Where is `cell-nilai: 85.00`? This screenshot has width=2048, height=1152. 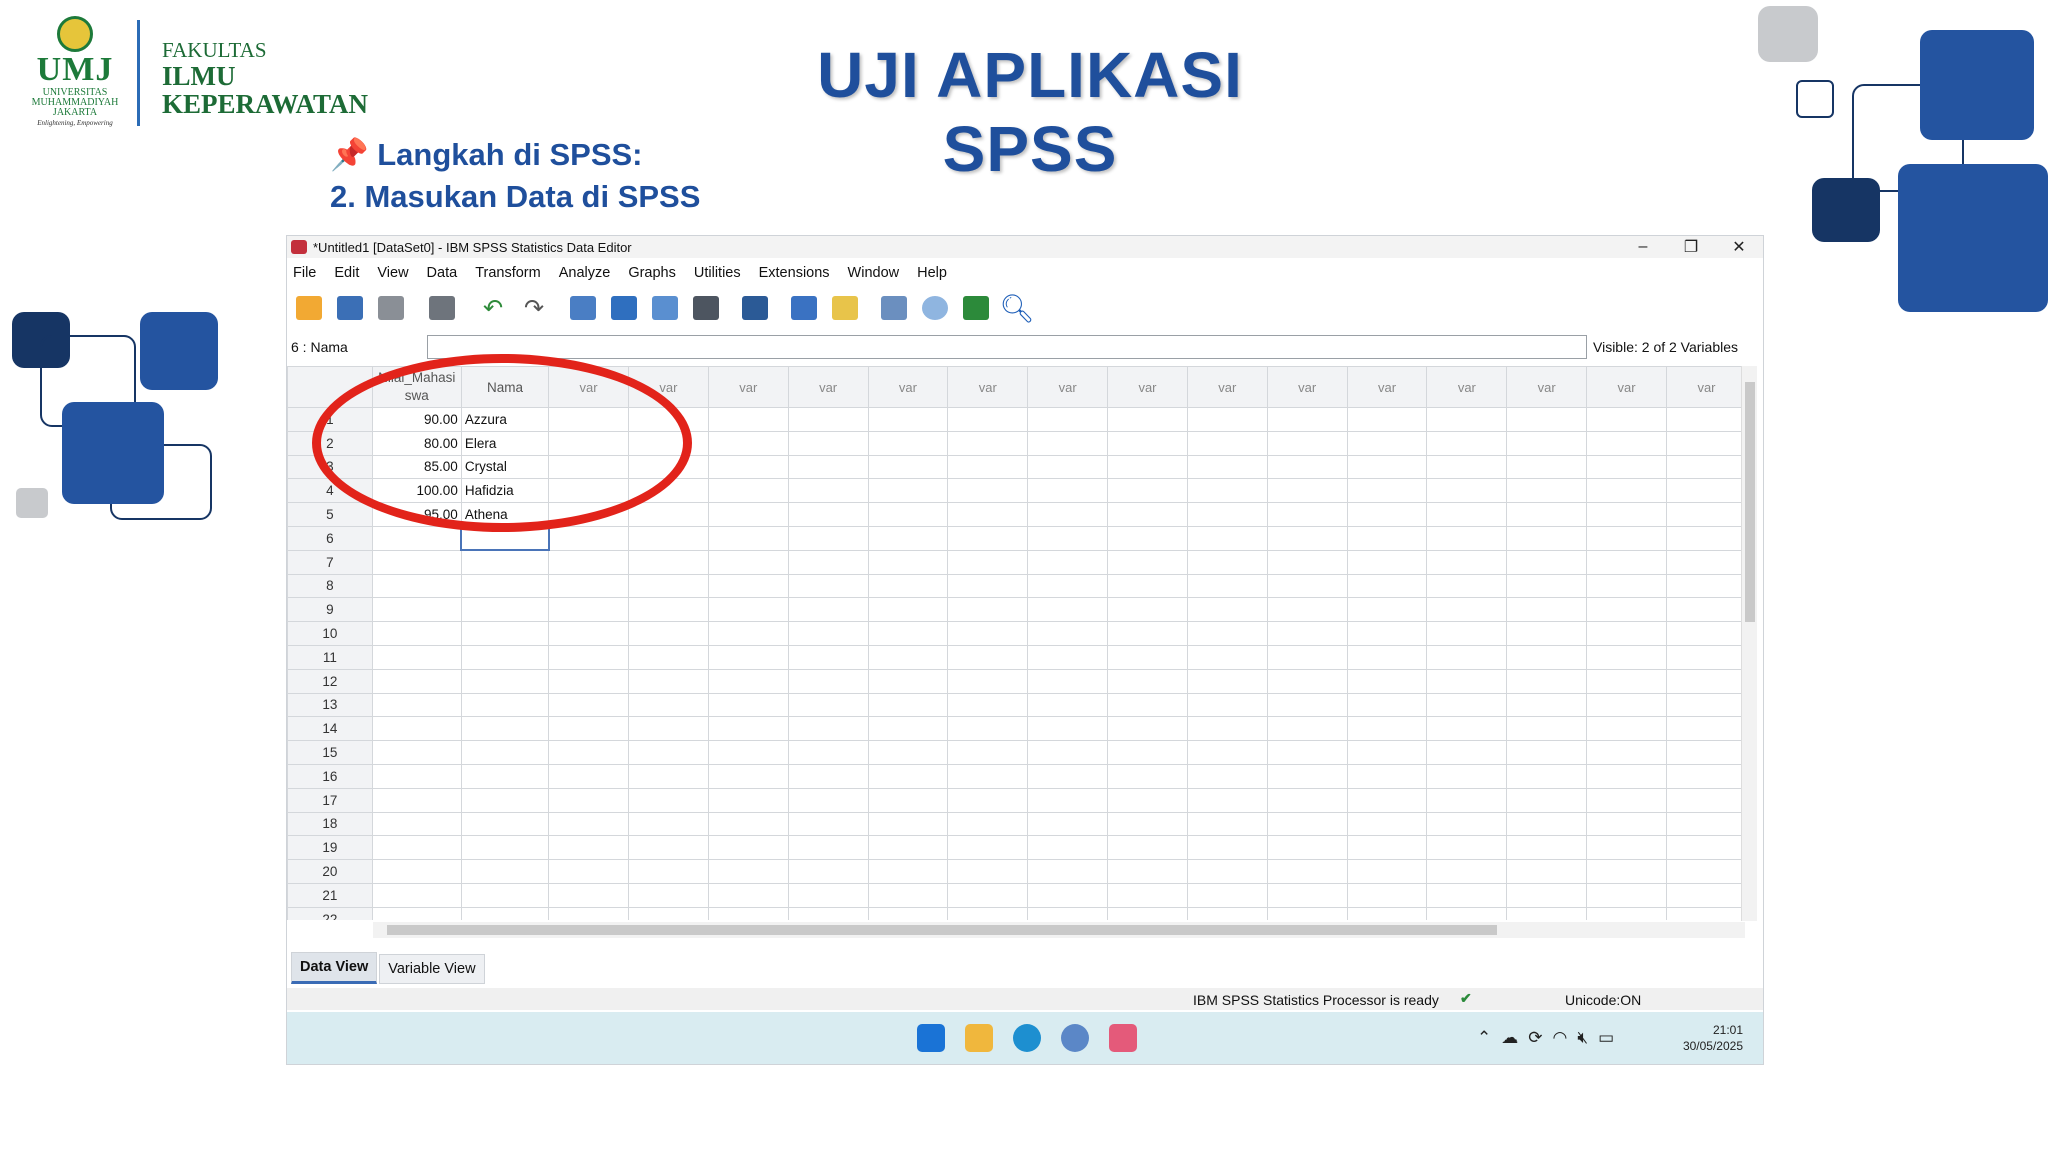 cell-nilai: 85.00 is located at coordinates (416, 467).